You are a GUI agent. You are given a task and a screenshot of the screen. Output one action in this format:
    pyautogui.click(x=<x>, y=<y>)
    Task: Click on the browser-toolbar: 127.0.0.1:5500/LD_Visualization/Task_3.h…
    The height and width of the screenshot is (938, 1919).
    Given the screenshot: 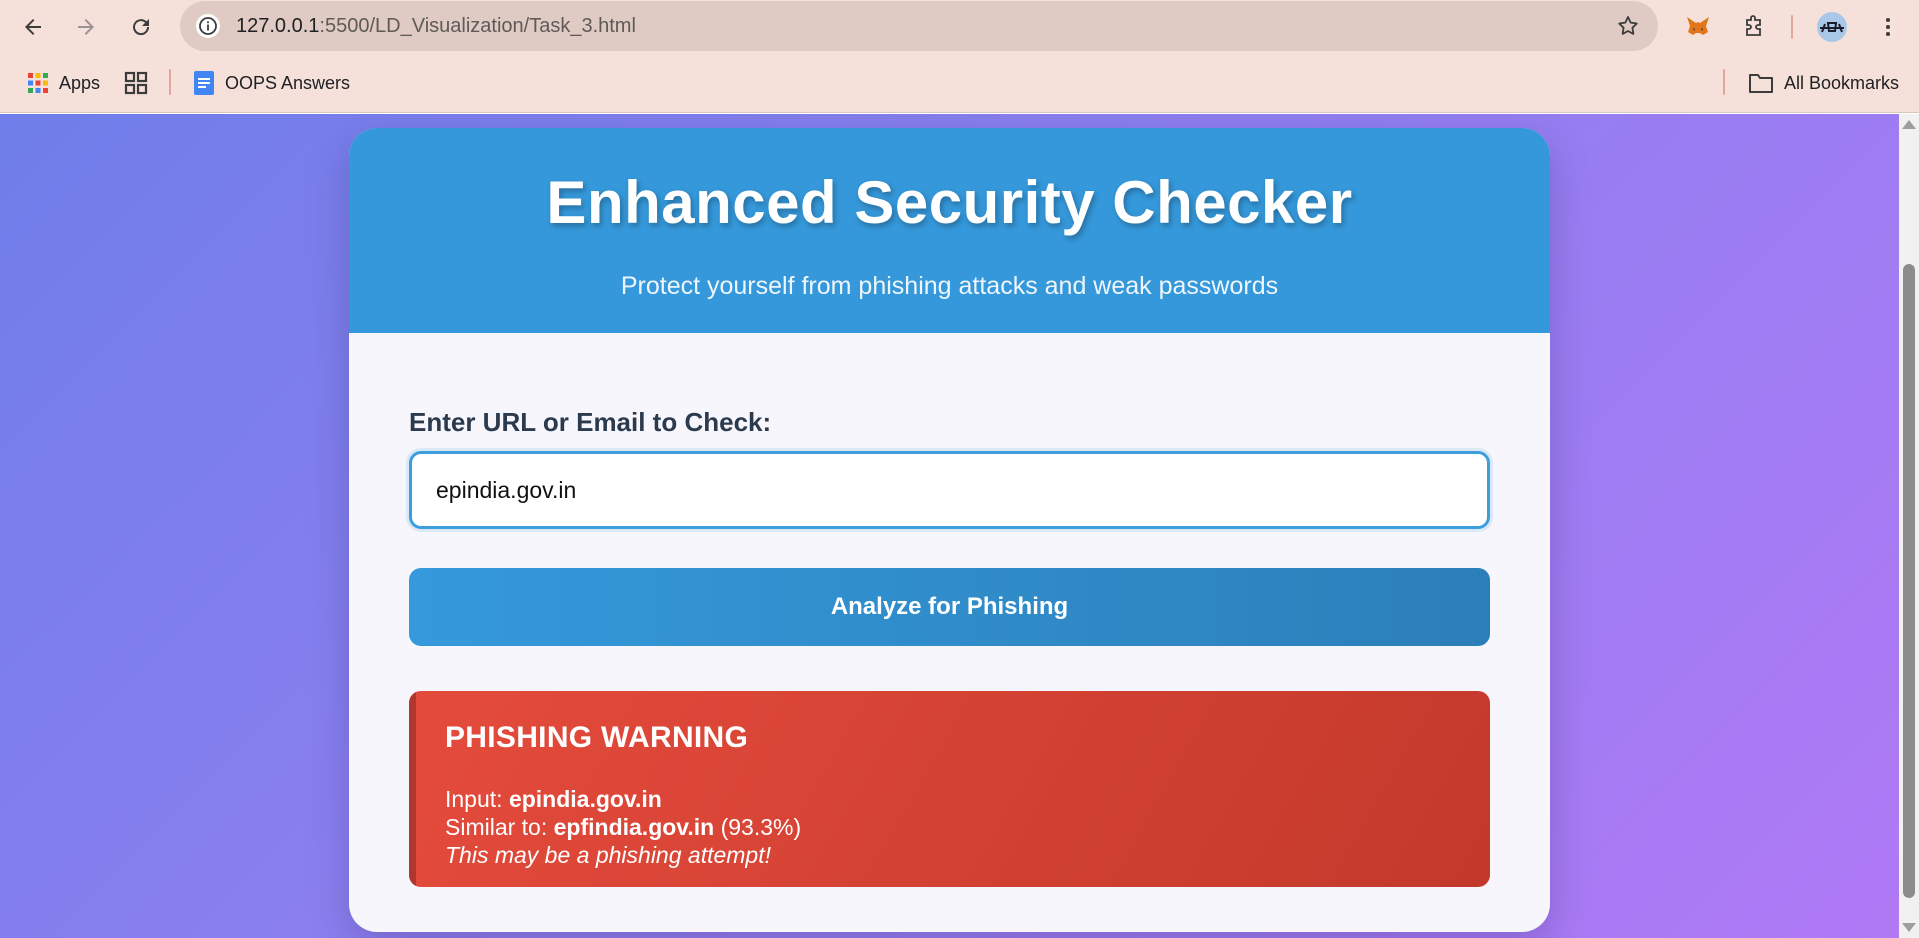 What is the action you would take?
    pyautogui.click(x=959, y=27)
    